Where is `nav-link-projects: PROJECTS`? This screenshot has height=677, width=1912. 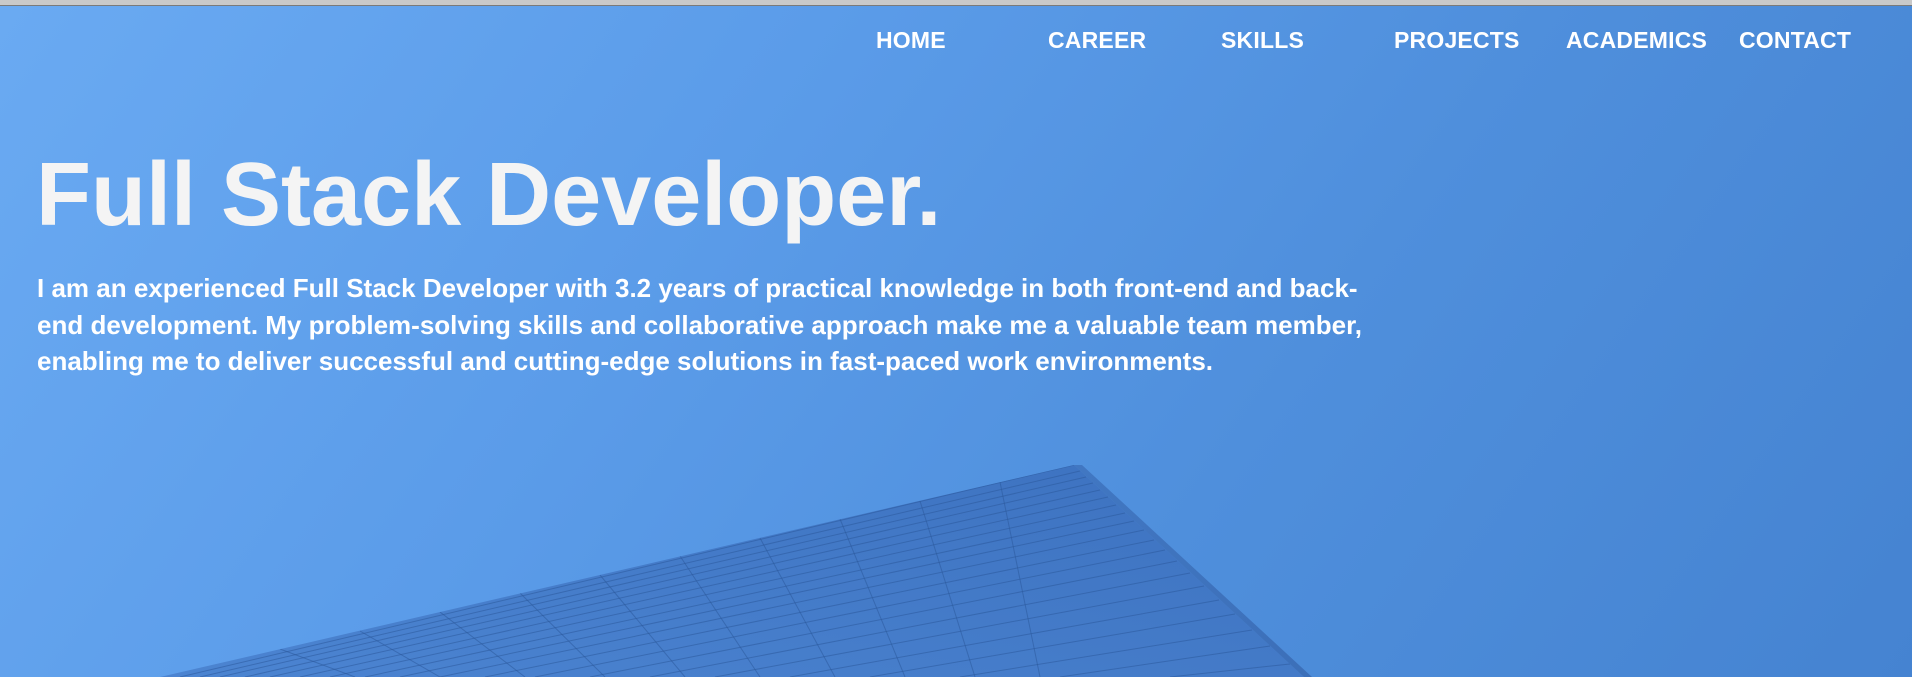
nav-link-projects: PROJECTS is located at coordinates (1457, 40).